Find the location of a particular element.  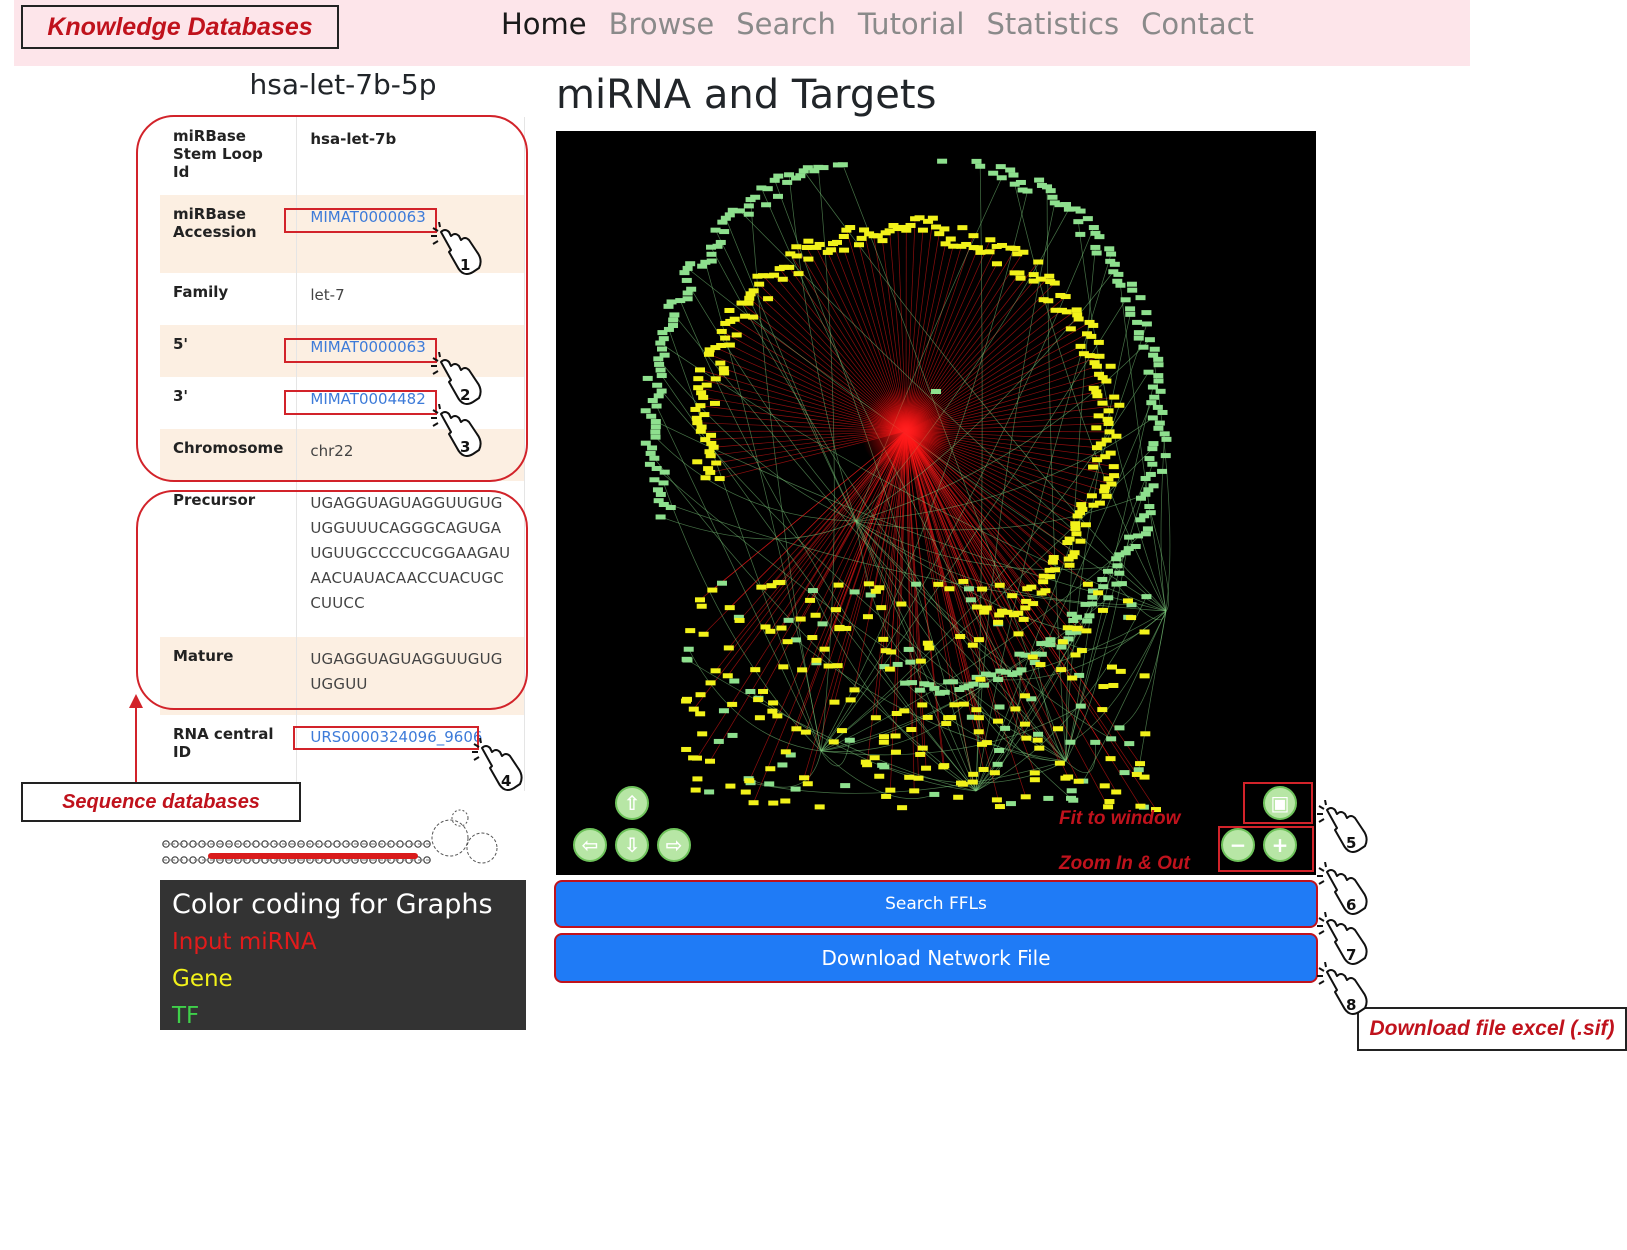

nav-contact: Contact is located at coordinates (1197, 24).